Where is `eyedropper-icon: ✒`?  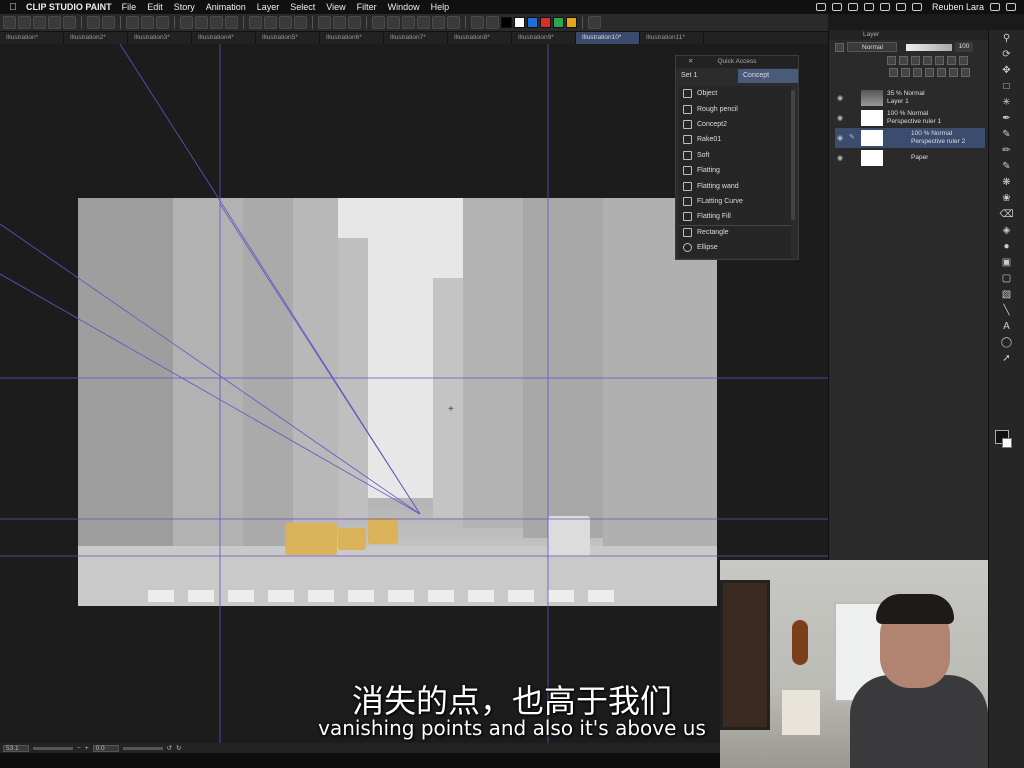 eyedropper-icon: ✒ is located at coordinates (1007, 119).